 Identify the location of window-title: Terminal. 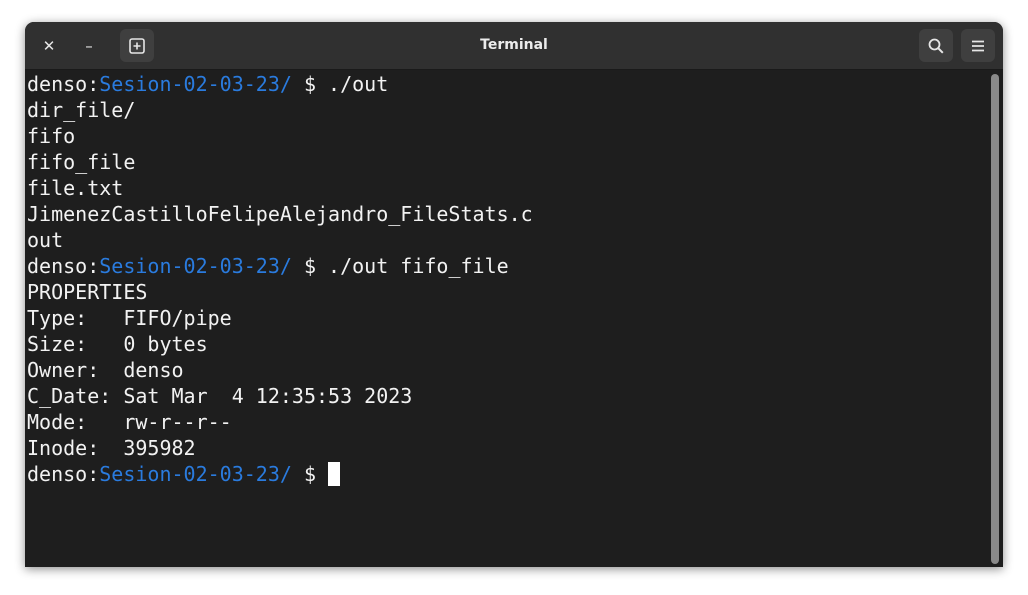
(514, 45).